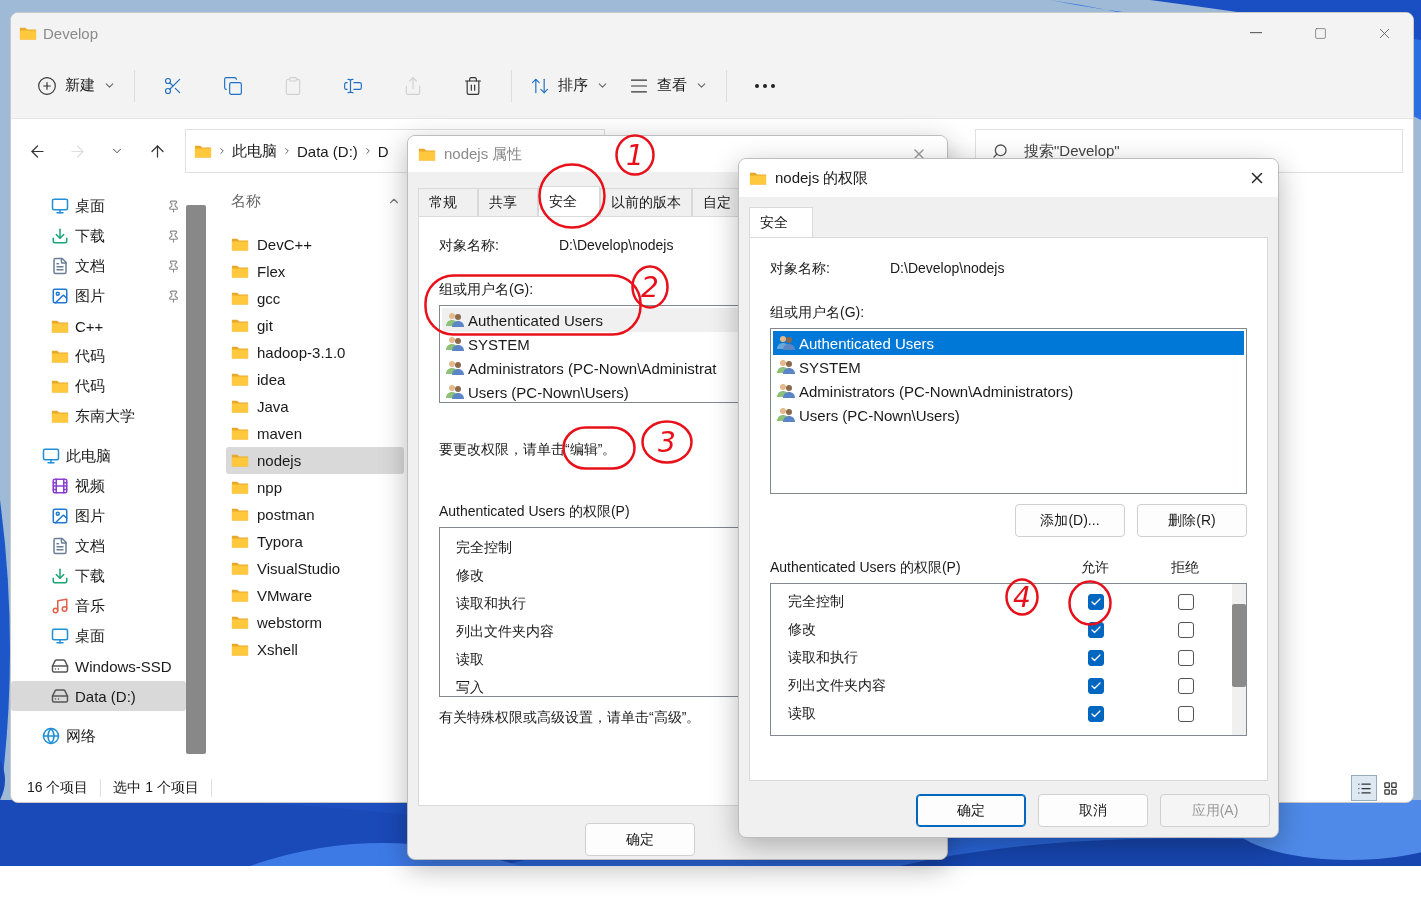 This screenshot has height=910, width=1421. Describe the element at coordinates (105, 416) in the screenshot. I see `sidebar-label: 东南大学` at that location.